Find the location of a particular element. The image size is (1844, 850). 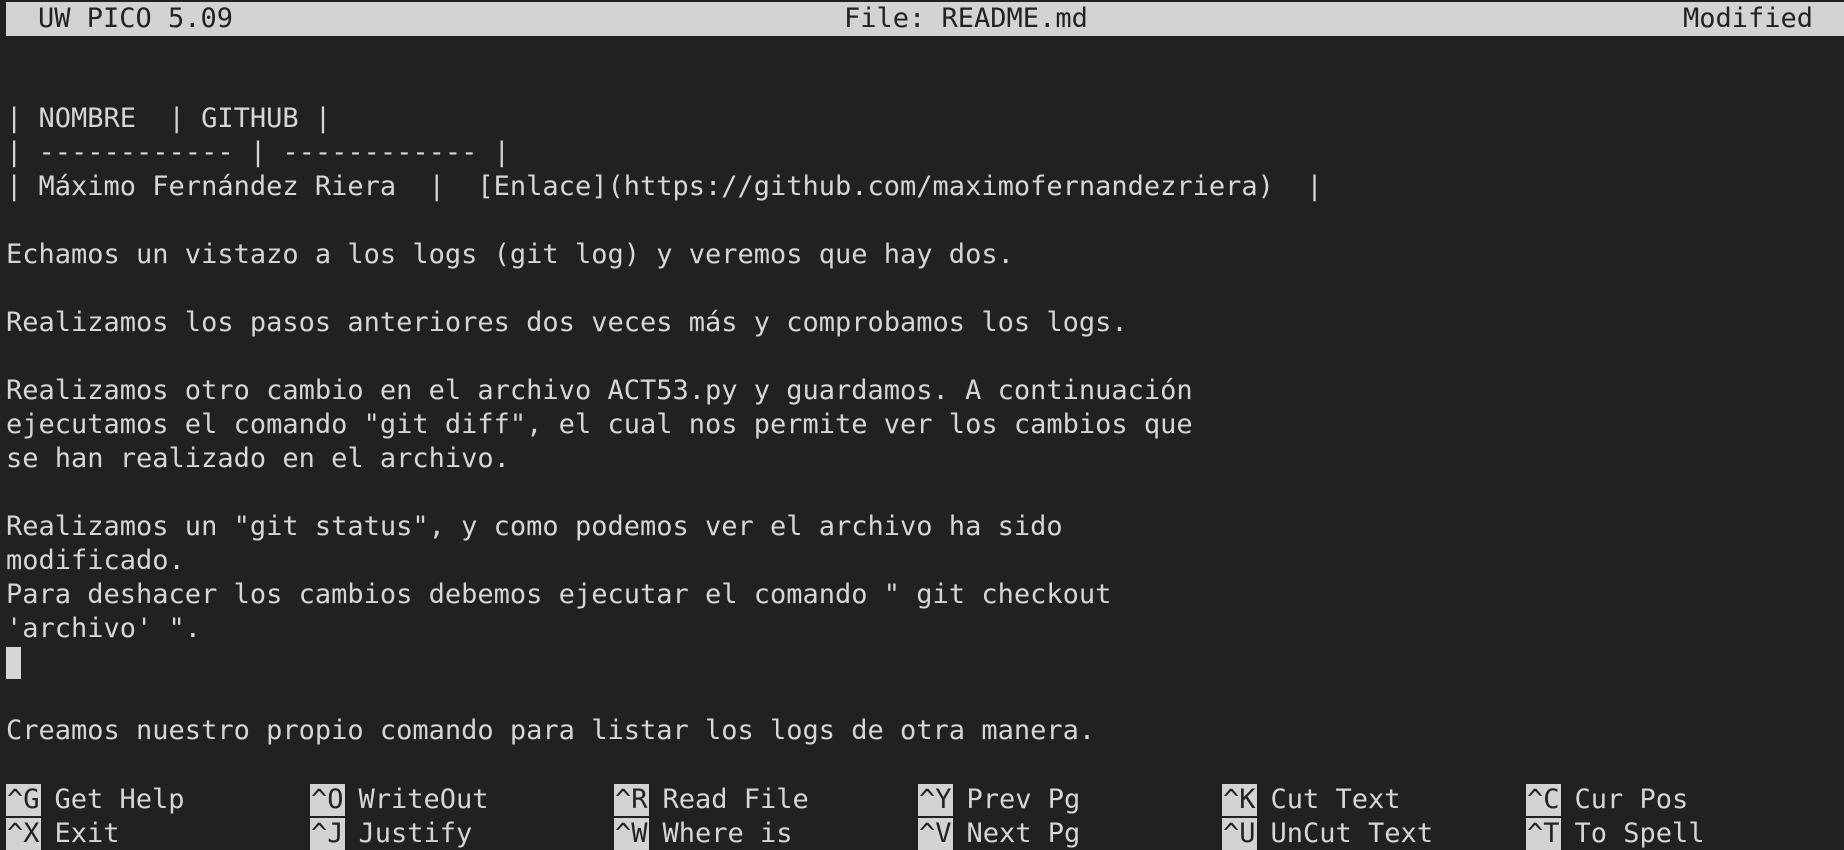

shortcut-get-help: ^G Get Help is located at coordinates (95, 800).